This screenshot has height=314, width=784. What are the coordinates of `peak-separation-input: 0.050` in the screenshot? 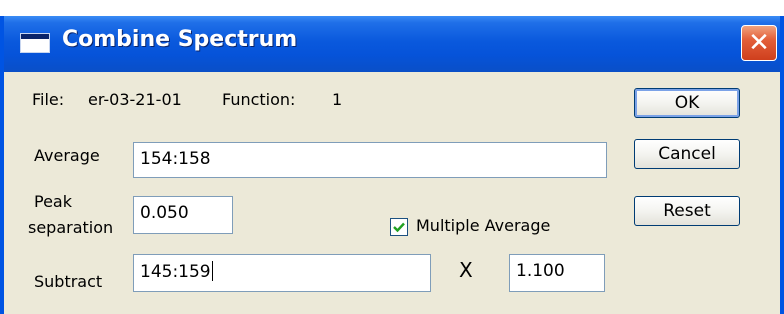 It's located at (183, 215).